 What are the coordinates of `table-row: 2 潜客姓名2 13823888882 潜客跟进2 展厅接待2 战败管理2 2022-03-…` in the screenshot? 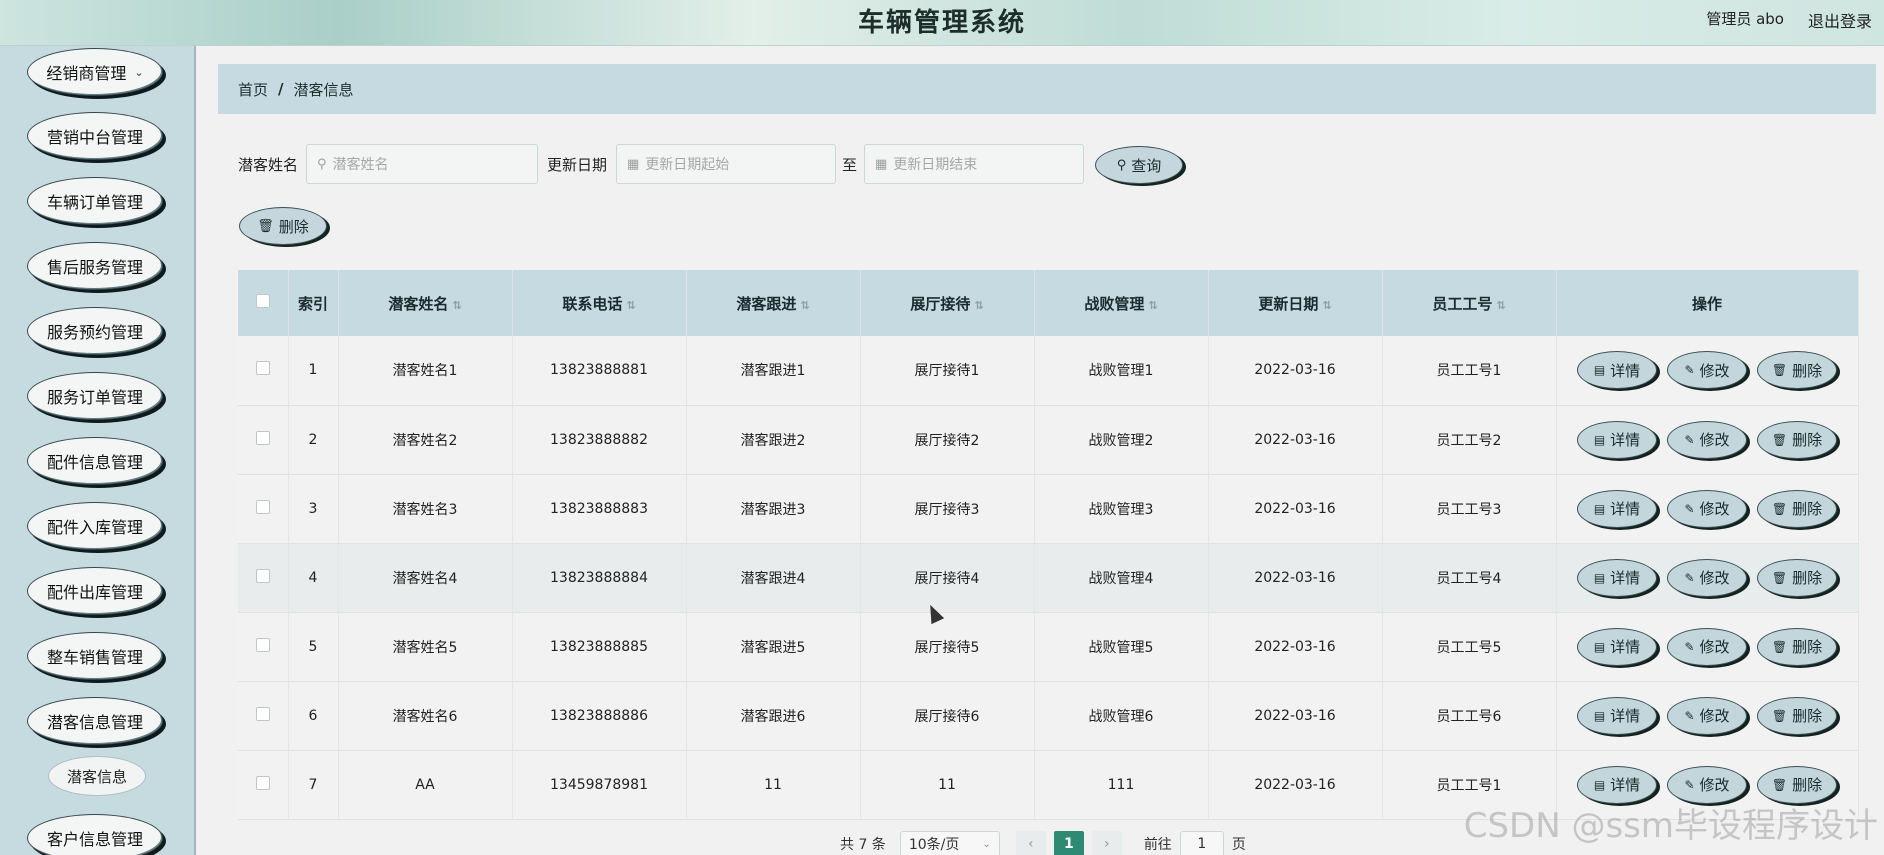 It's located at (1048, 439).